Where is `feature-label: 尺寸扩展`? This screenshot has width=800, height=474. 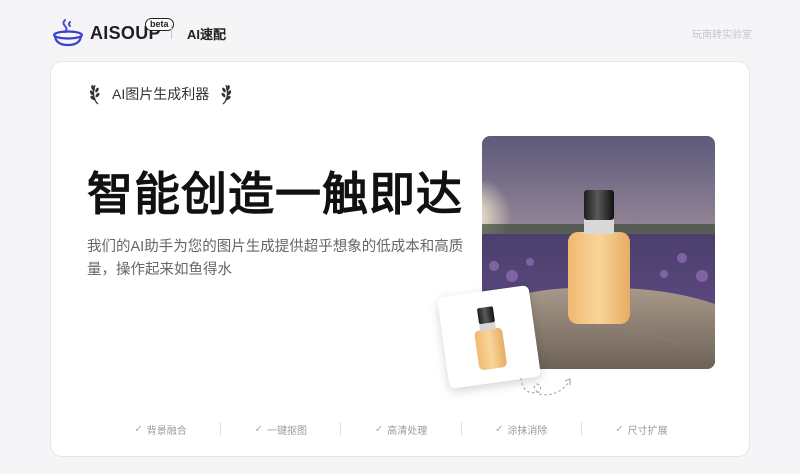 feature-label: 尺寸扩展 is located at coordinates (647, 431).